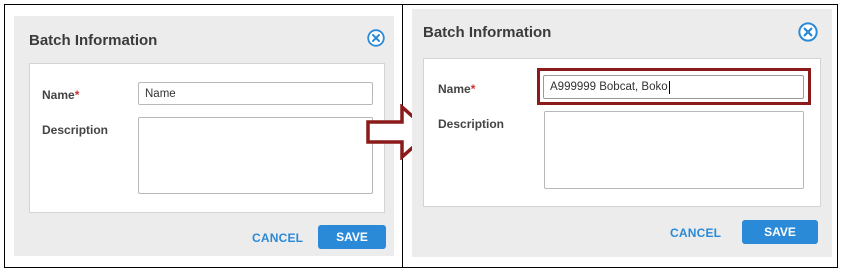  Describe the element at coordinates (61, 95) in the screenshot. I see `left-name-label: Name*` at that location.